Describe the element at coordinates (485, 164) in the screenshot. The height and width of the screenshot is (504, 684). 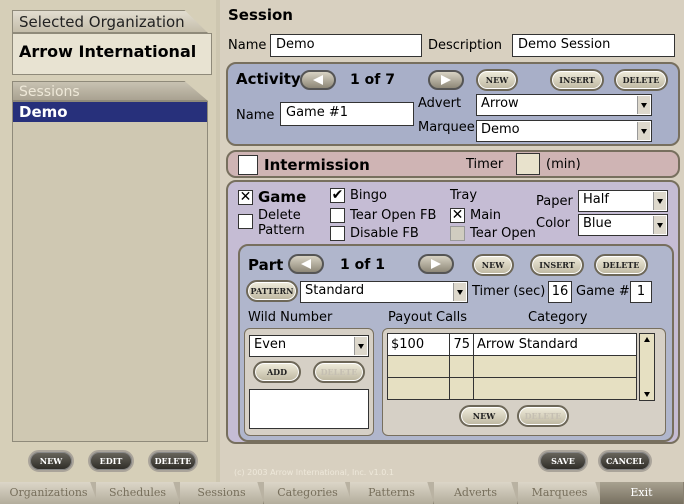
I see `intermission-timer-label: Timer` at that location.